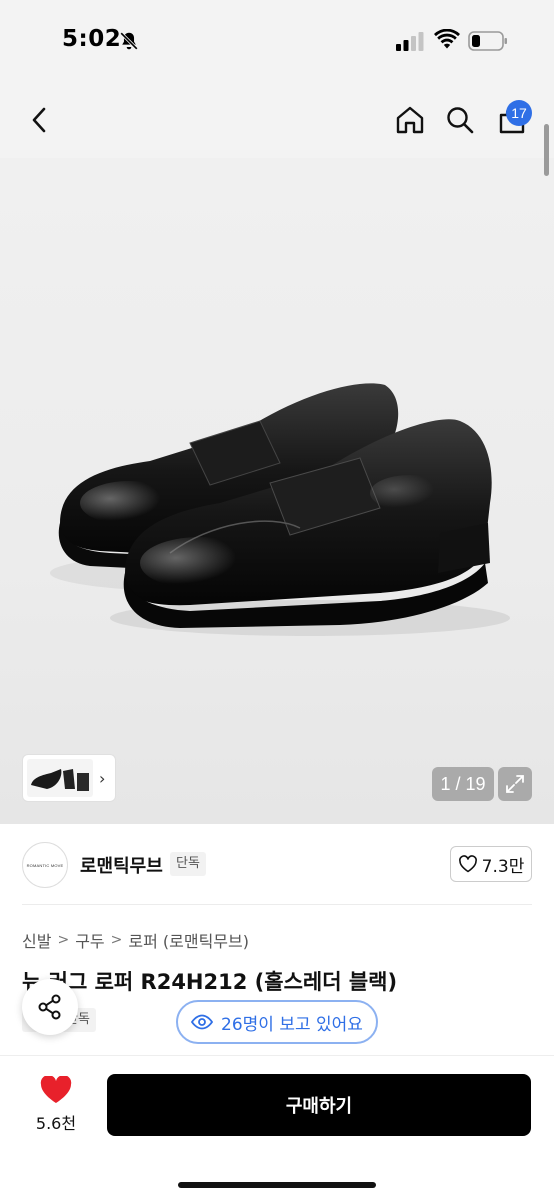 The image size is (554, 1200). I want to click on section-divider, so click(277, 904).